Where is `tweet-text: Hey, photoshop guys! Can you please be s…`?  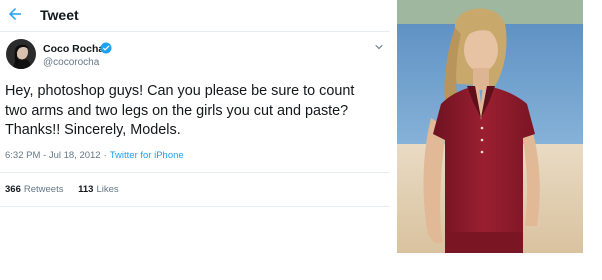
tweet-text: Hey, photoshop guys! Can you please be s… is located at coordinates (180, 110).